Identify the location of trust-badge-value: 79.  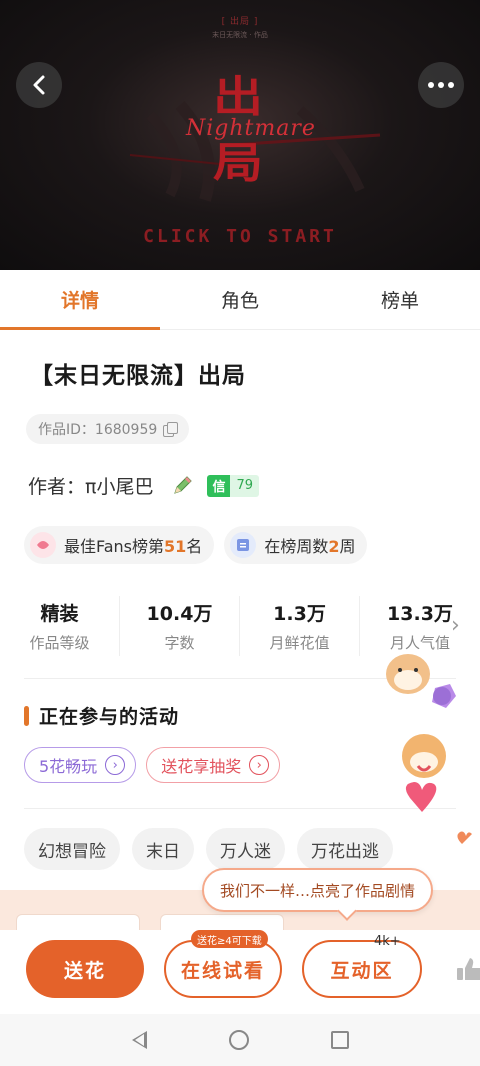
(245, 485).